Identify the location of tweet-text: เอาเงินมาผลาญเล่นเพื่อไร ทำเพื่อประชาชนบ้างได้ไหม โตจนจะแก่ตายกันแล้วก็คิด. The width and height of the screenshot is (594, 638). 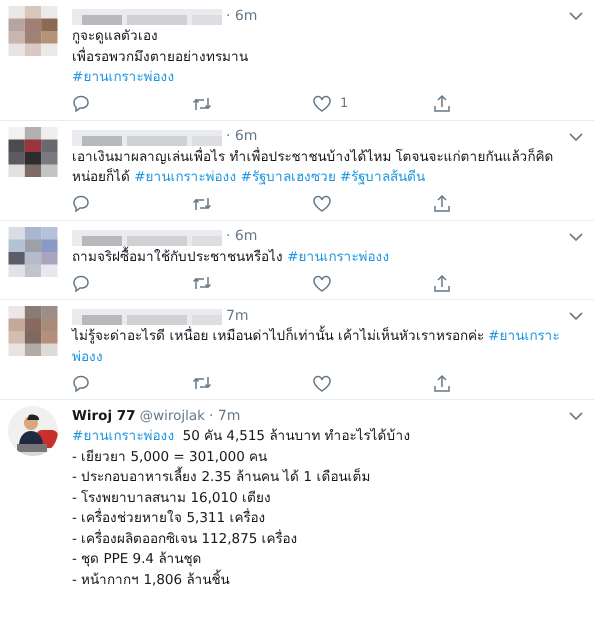
(313, 156).